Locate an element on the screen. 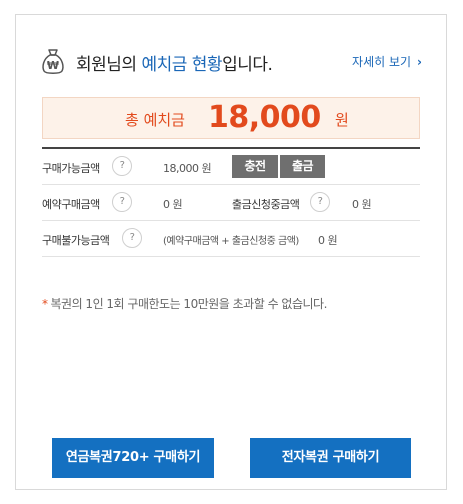 The height and width of the screenshot is (504, 463). view-details-label: 자세히 보기 is located at coordinates (382, 62).